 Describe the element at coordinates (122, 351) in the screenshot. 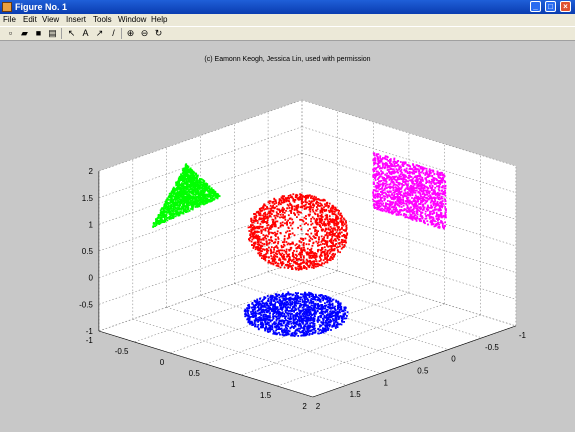

I see `y-tick-label: -0.5` at that location.